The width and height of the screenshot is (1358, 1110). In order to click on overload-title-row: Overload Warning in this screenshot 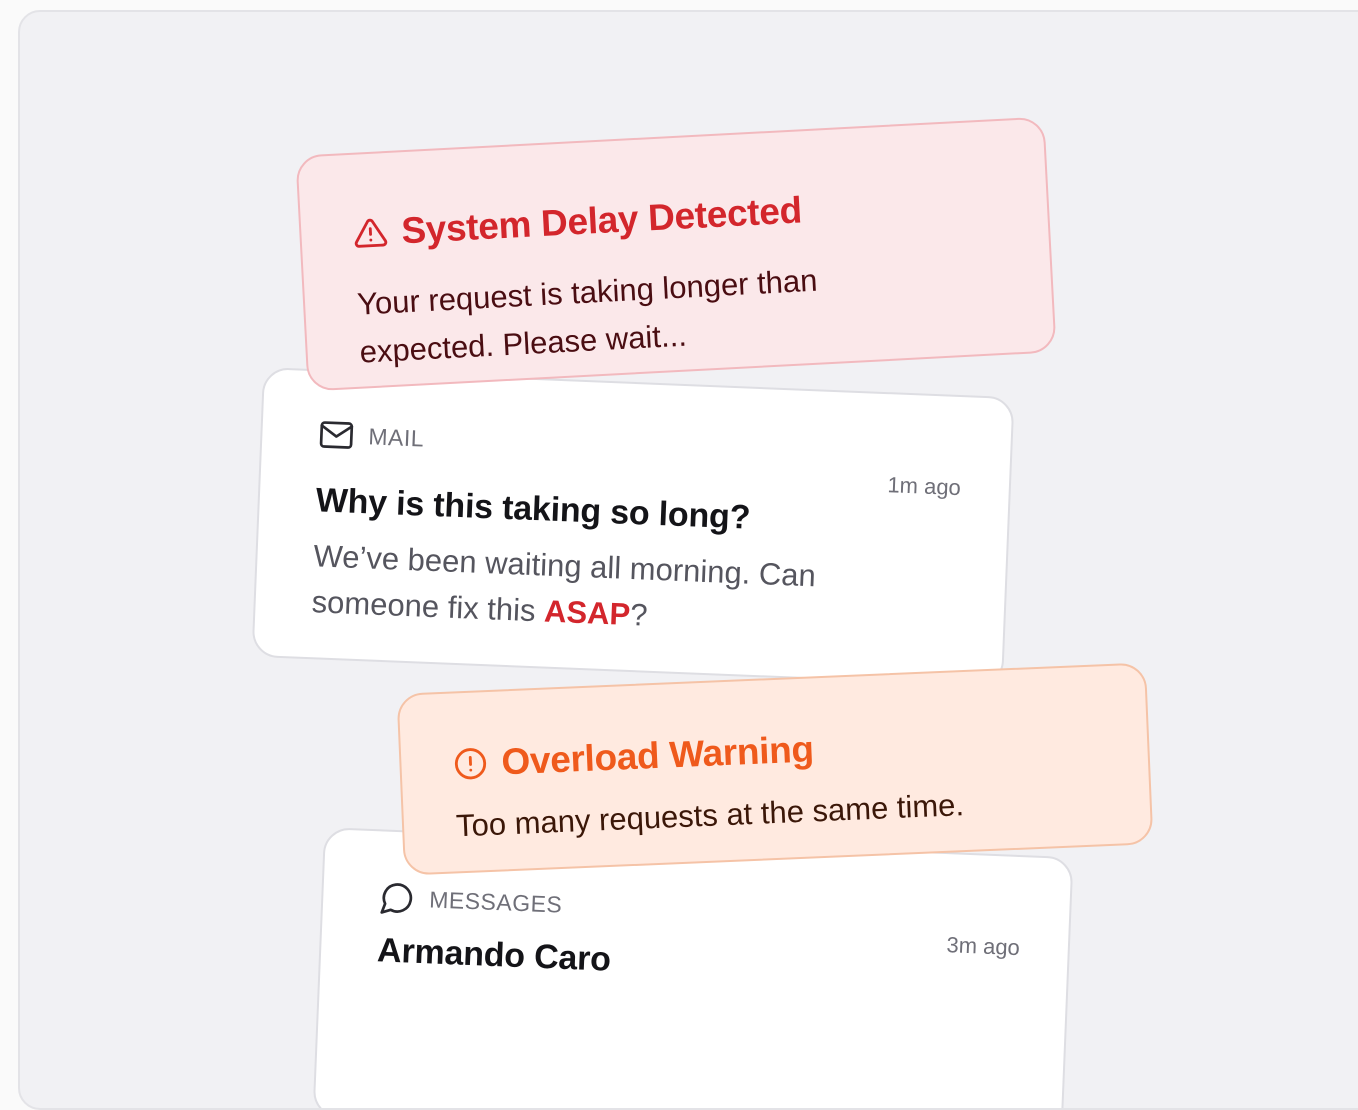, I will do `click(634, 756)`.